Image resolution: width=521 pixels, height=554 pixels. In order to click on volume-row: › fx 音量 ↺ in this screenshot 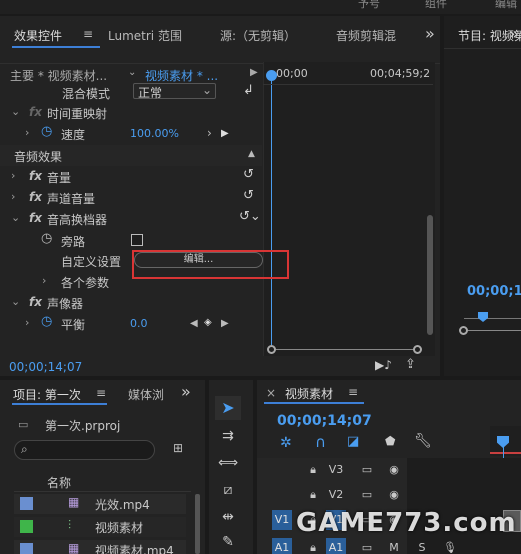, I will do `click(131, 176)`.